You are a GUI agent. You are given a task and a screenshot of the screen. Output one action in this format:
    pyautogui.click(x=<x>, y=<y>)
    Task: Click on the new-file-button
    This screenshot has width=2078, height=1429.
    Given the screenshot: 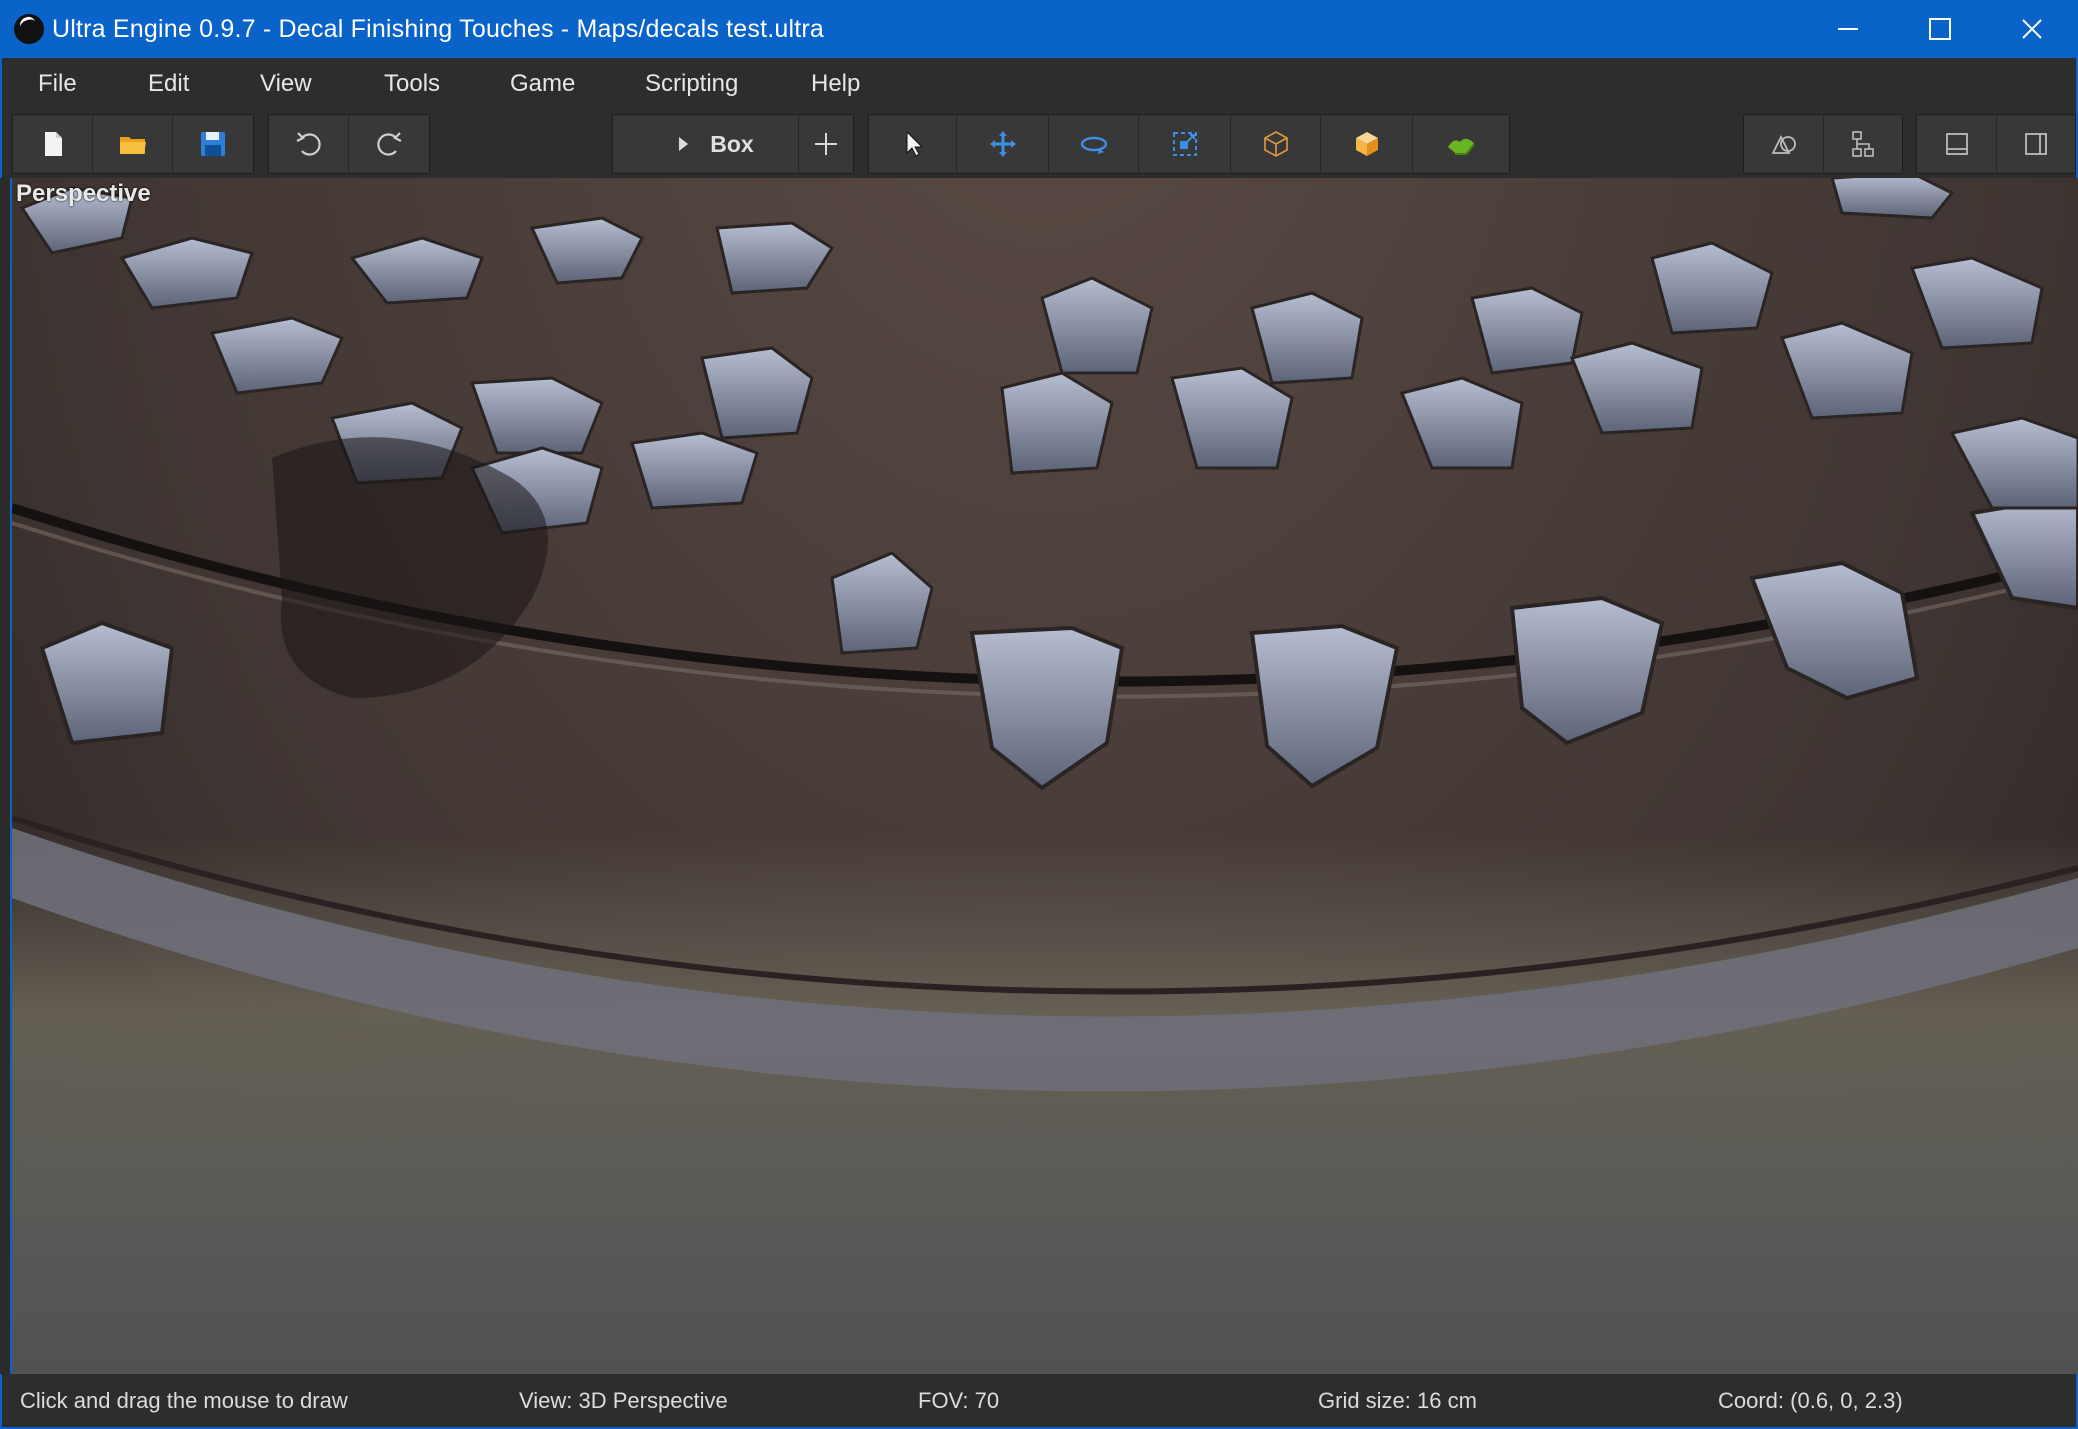 What is the action you would take?
    pyautogui.click(x=53, y=144)
    